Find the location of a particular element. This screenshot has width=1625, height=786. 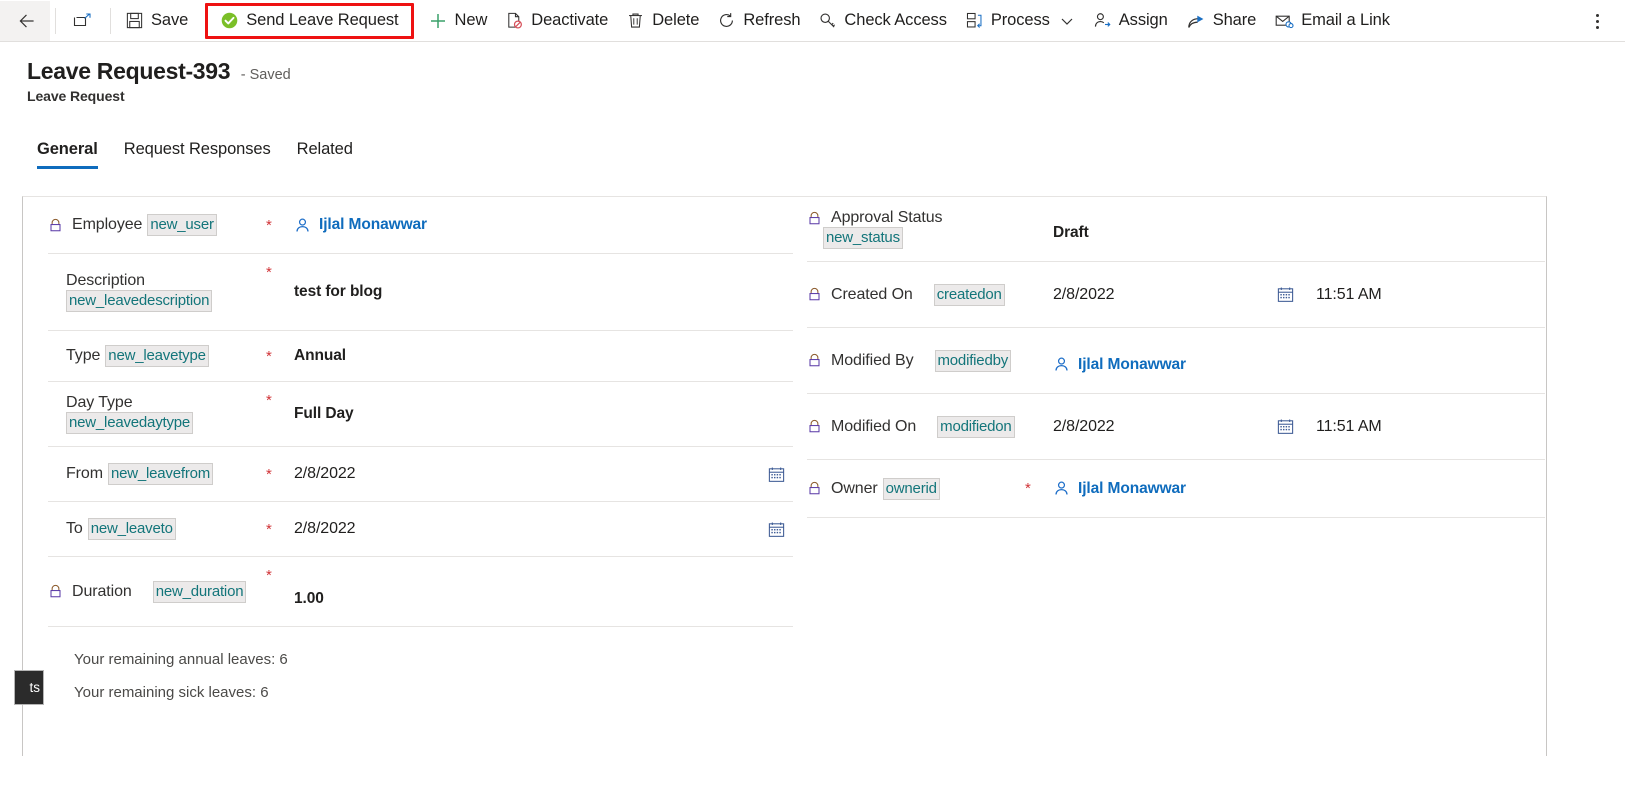

email-a-link-button: Email a Link is located at coordinates (1332, 21).